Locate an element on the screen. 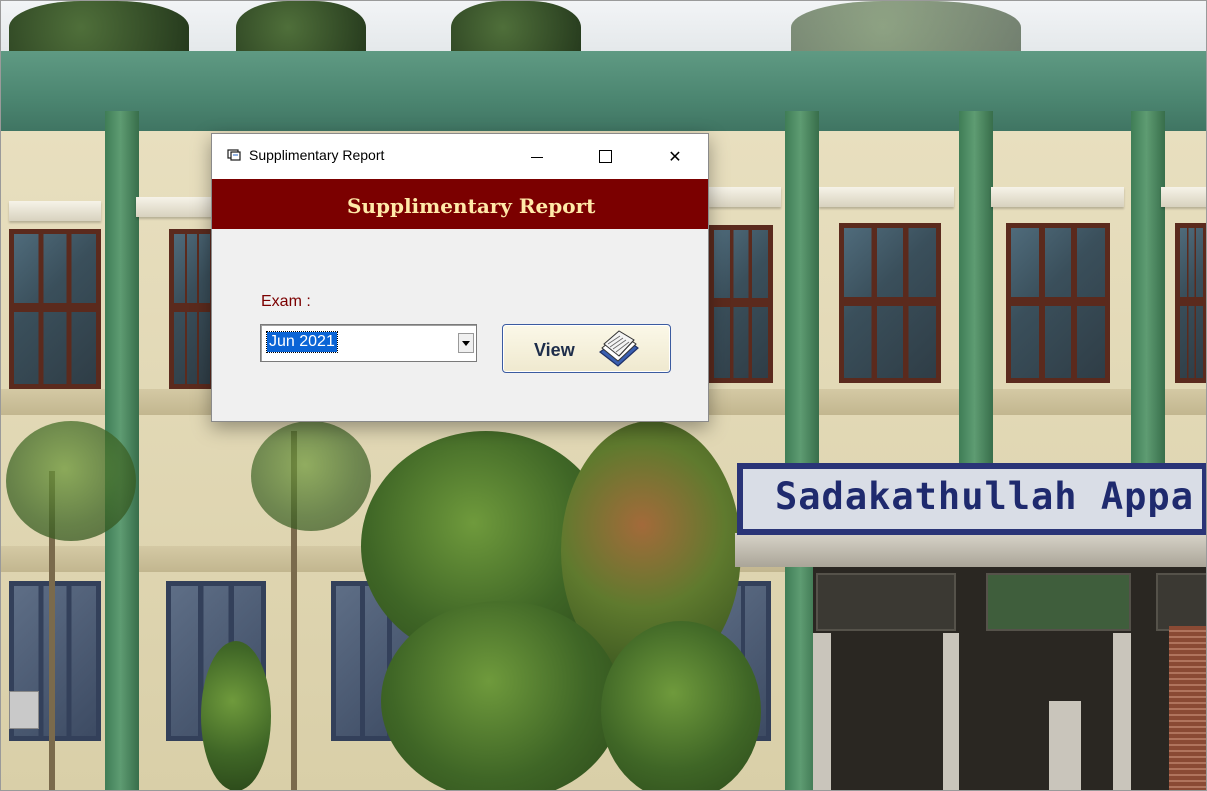 This screenshot has height=791, width=1207. header-band: Supplimentary Report is located at coordinates (460, 204).